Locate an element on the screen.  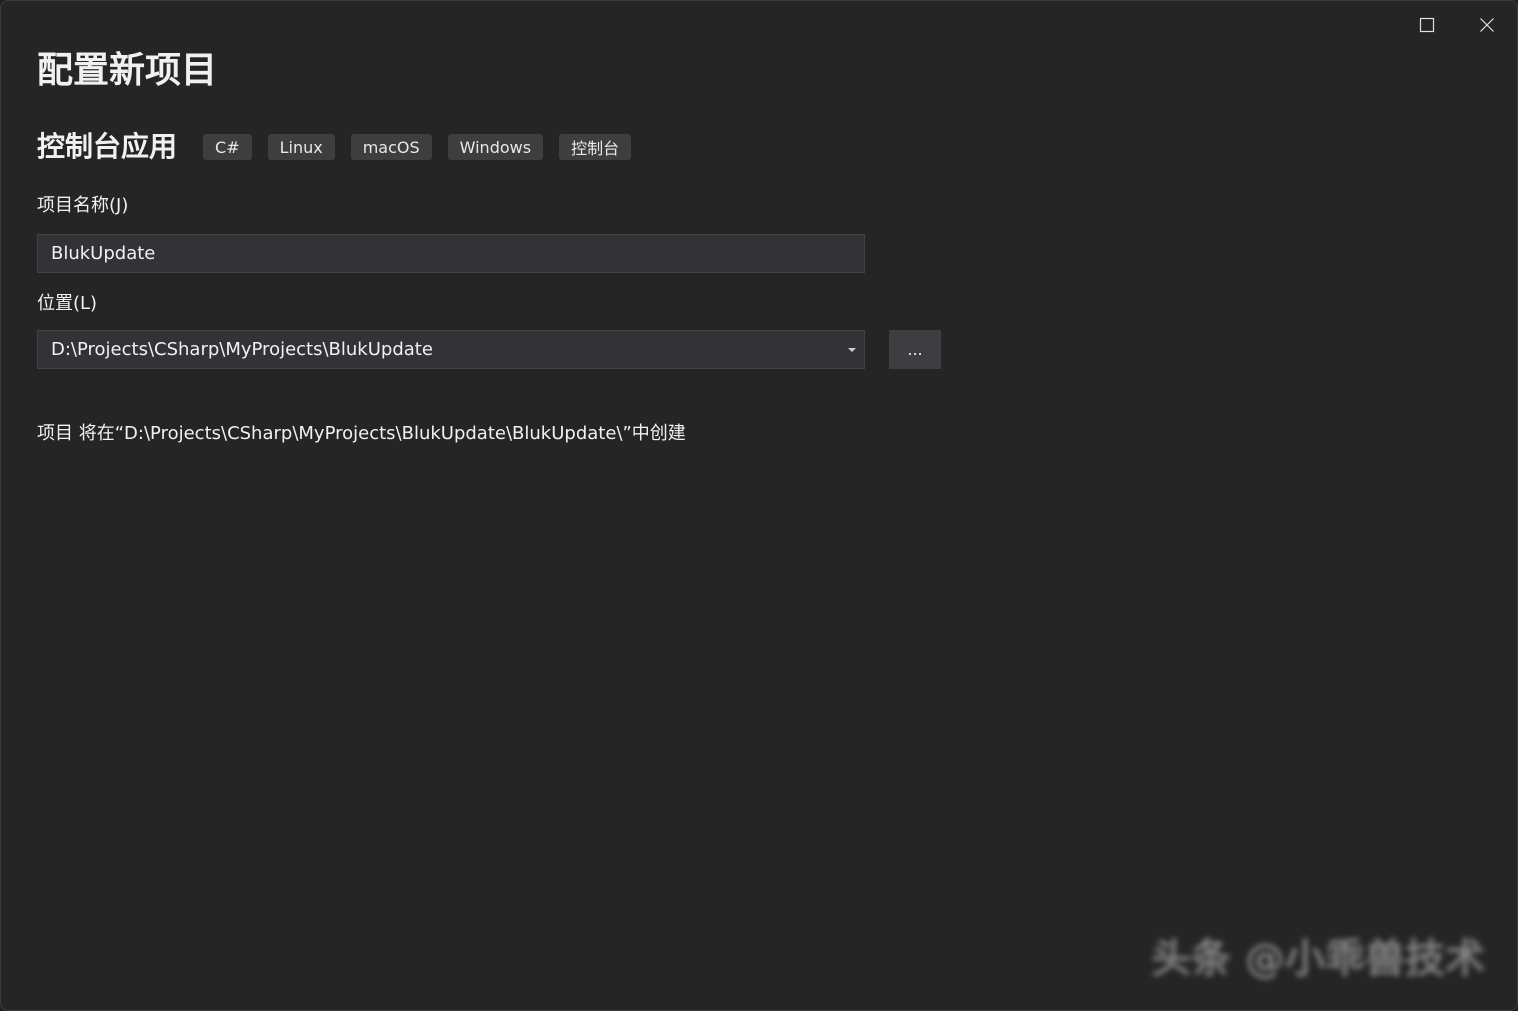
close-button is located at coordinates (1487, 25).